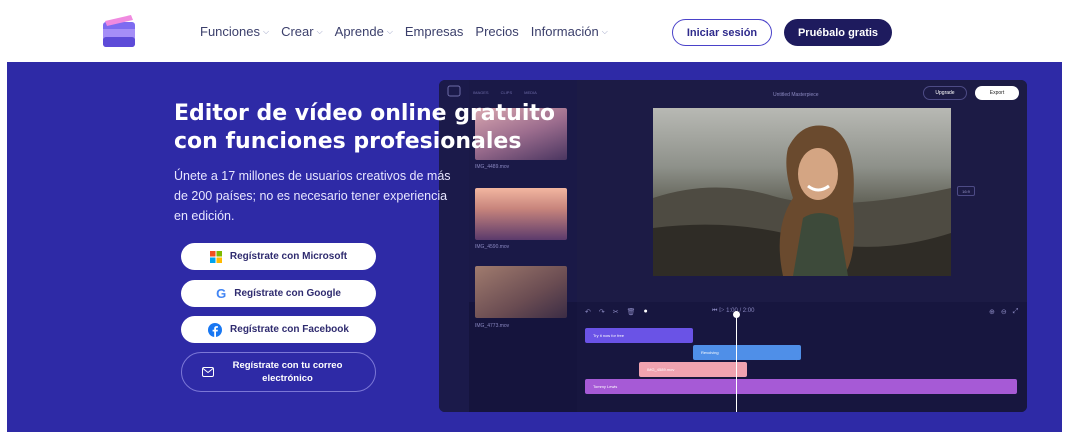  I want to click on timeline-clip-text: Try it now for free, so click(639, 335).